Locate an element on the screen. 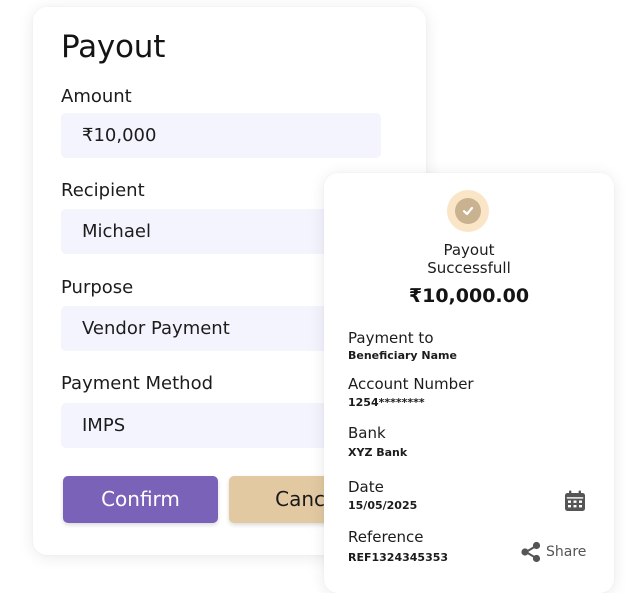 This screenshot has width=626, height=593. payment-method-label: Payment Method is located at coordinates (137, 383).